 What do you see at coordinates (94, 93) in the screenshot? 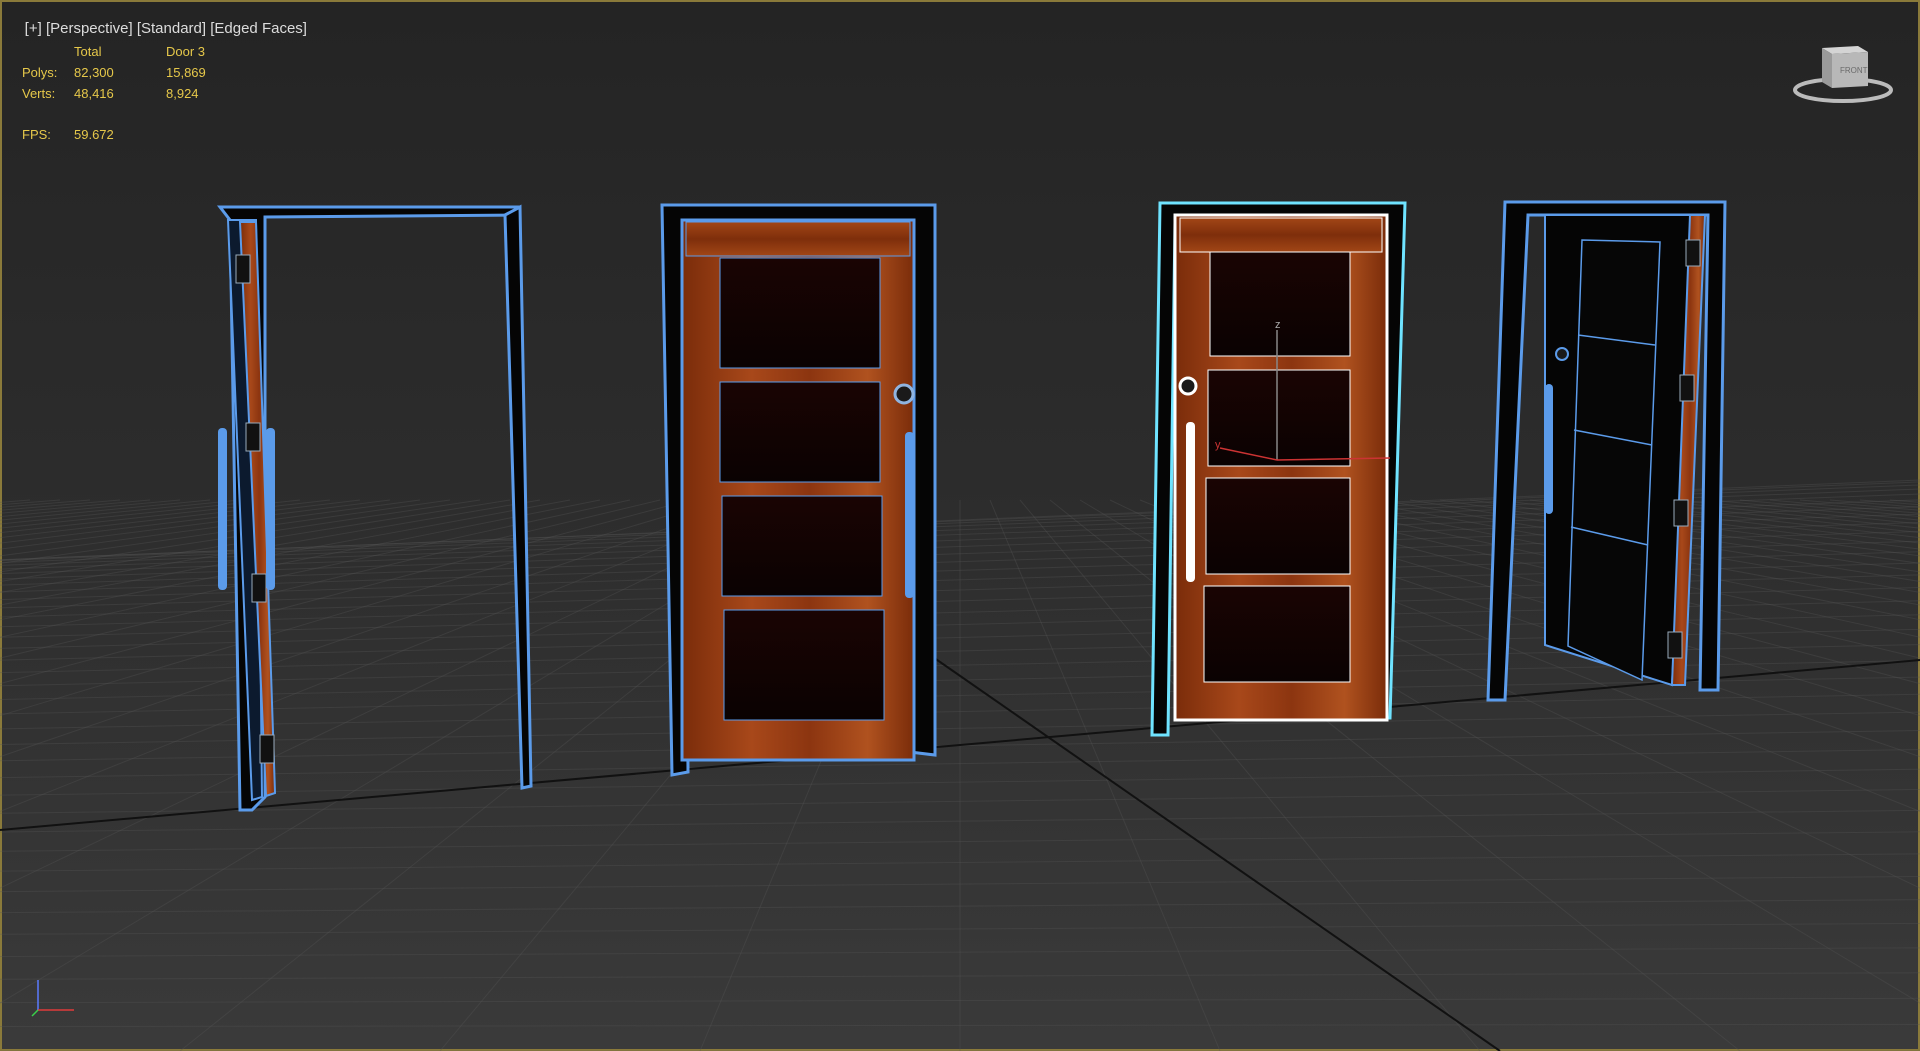
I see `stats-verts-total: 48,416` at bounding box center [94, 93].